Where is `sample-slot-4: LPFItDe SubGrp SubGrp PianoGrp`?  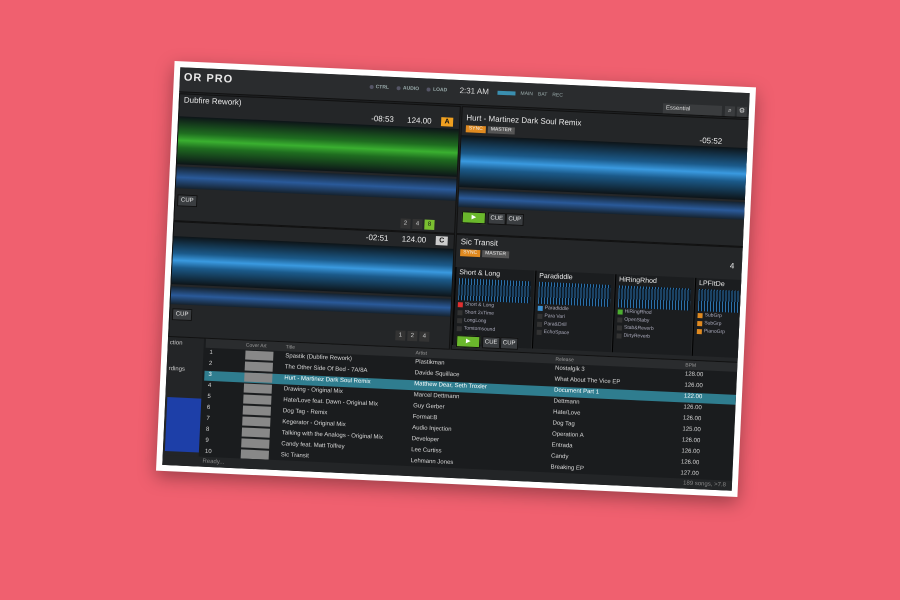 sample-slot-4: LPFItDe SubGrp SubGrp PianoGrp is located at coordinates (717, 317).